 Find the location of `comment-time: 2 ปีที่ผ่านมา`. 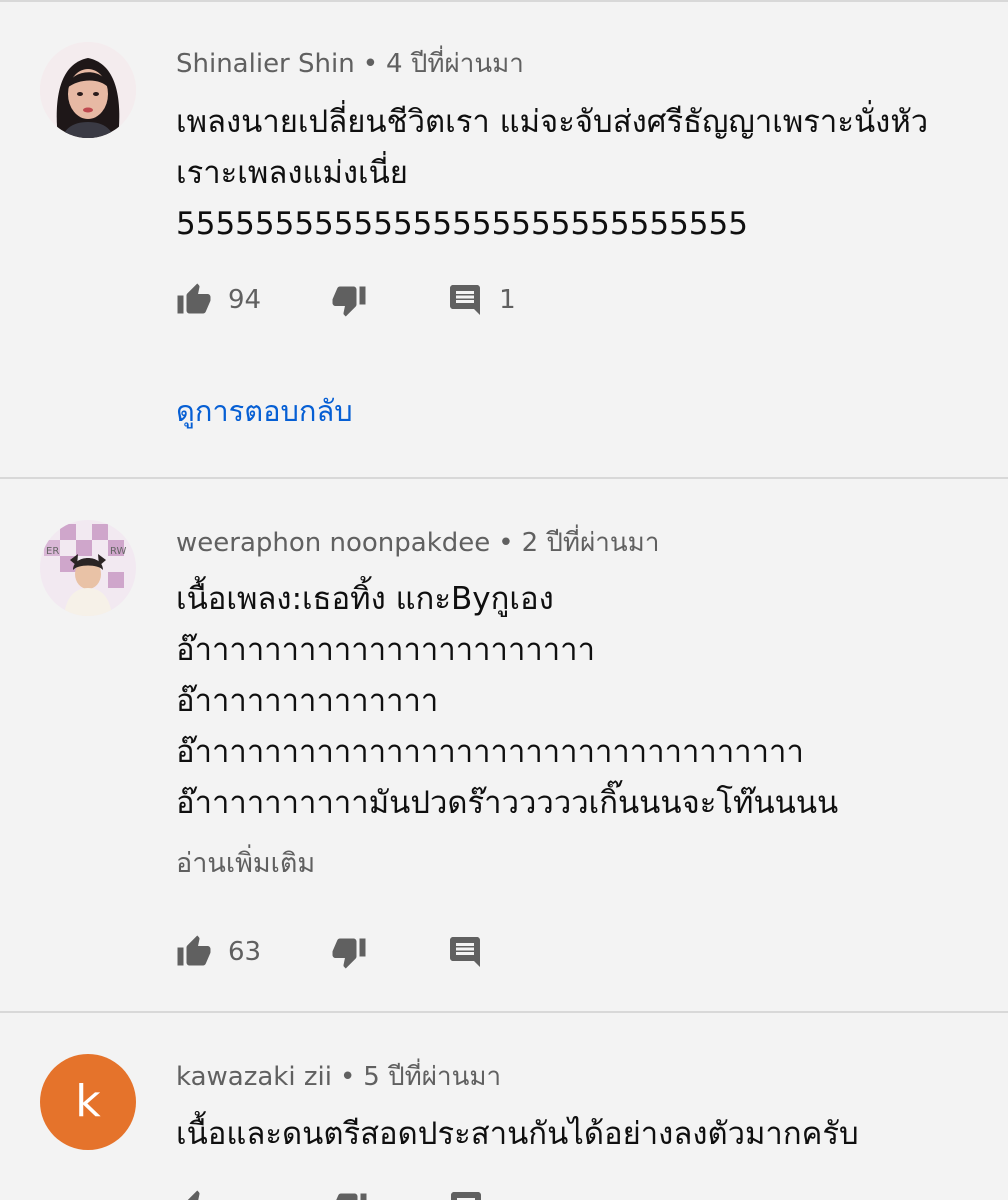

comment-time: 2 ปีที่ผ่านมา is located at coordinates (590, 543).